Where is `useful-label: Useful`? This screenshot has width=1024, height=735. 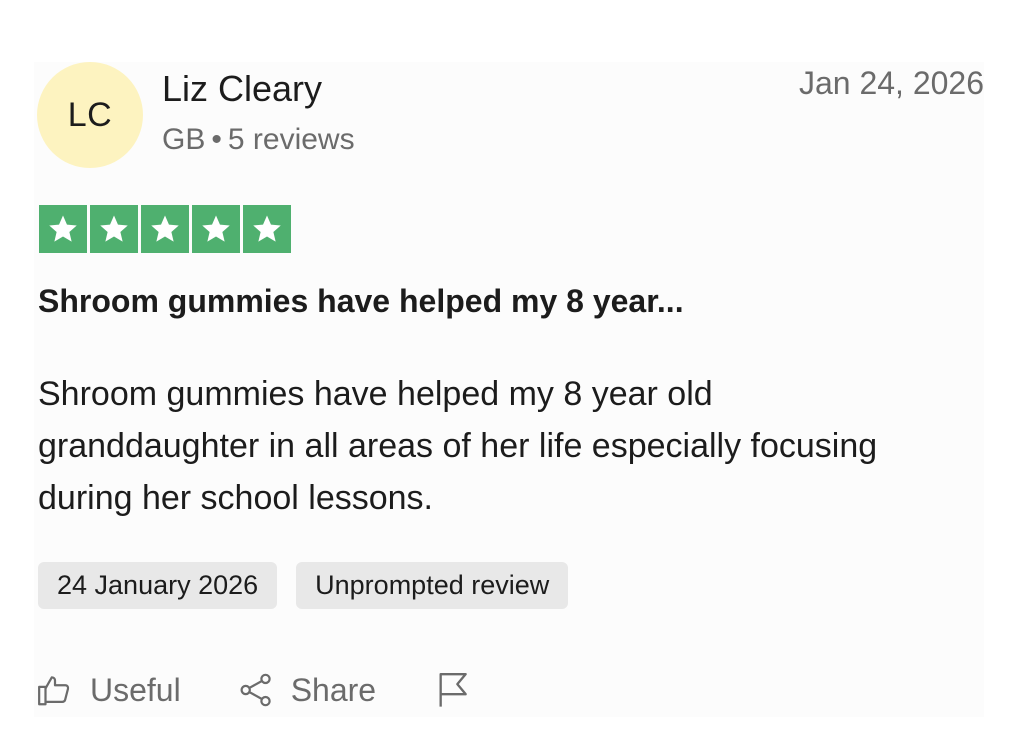 useful-label: Useful is located at coordinates (135, 689).